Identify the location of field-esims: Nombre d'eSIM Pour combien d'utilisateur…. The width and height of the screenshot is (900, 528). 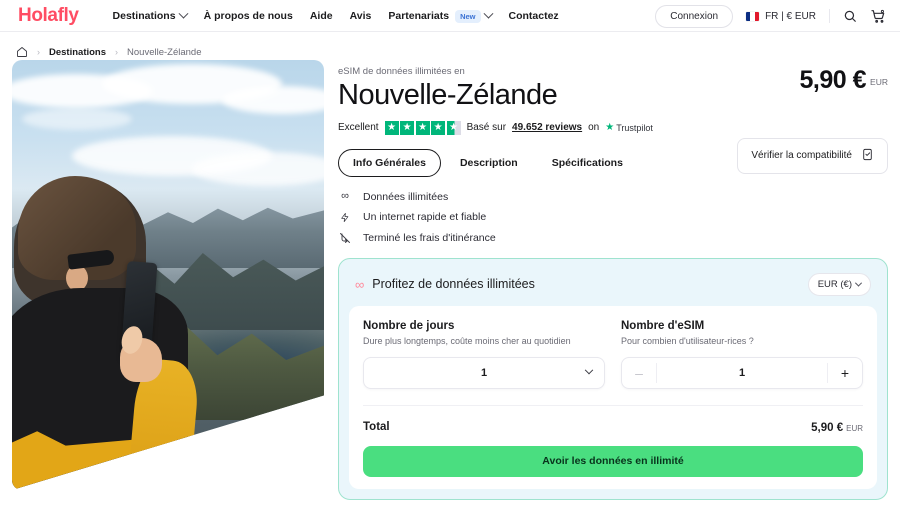
(742, 354).